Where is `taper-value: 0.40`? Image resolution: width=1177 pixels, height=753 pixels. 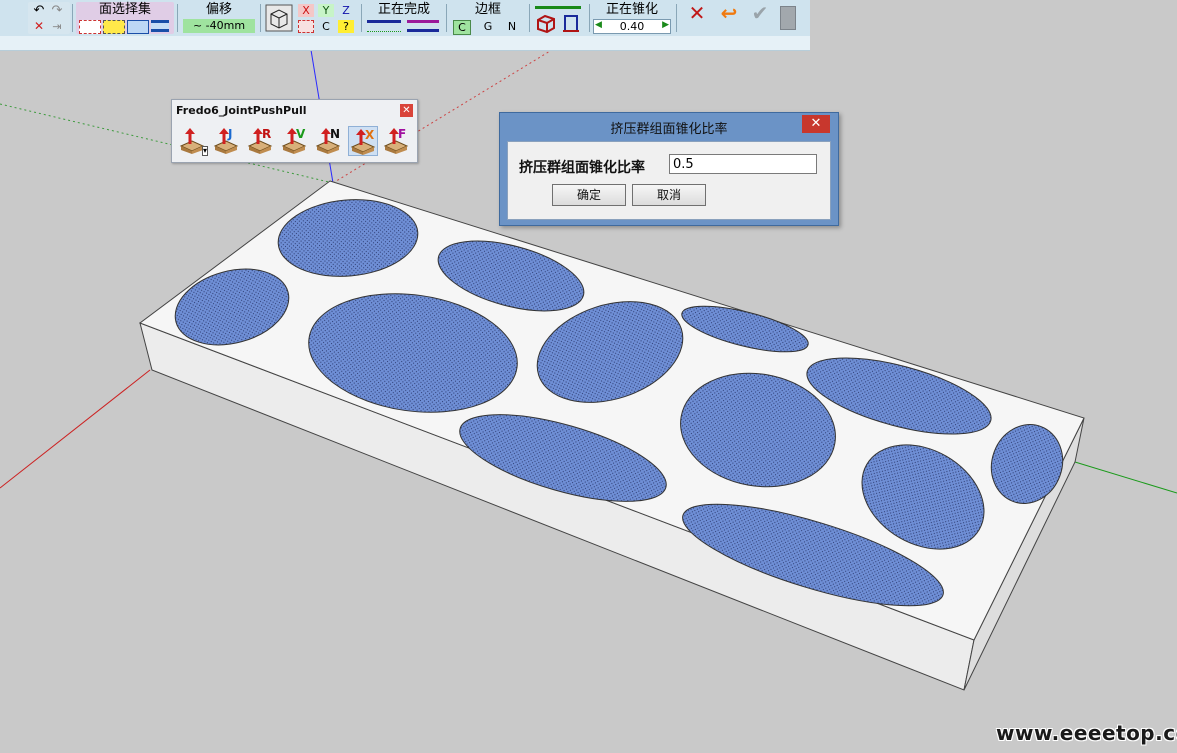 taper-value: 0.40 is located at coordinates (632, 26).